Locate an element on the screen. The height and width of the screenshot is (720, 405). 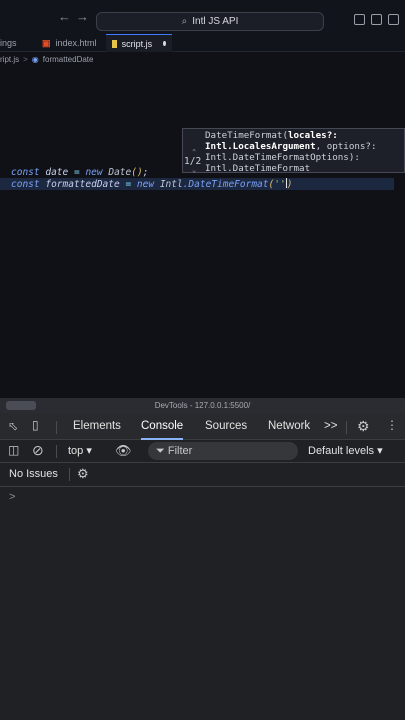
arrow-right-icon: → is located at coordinates (82, 17).